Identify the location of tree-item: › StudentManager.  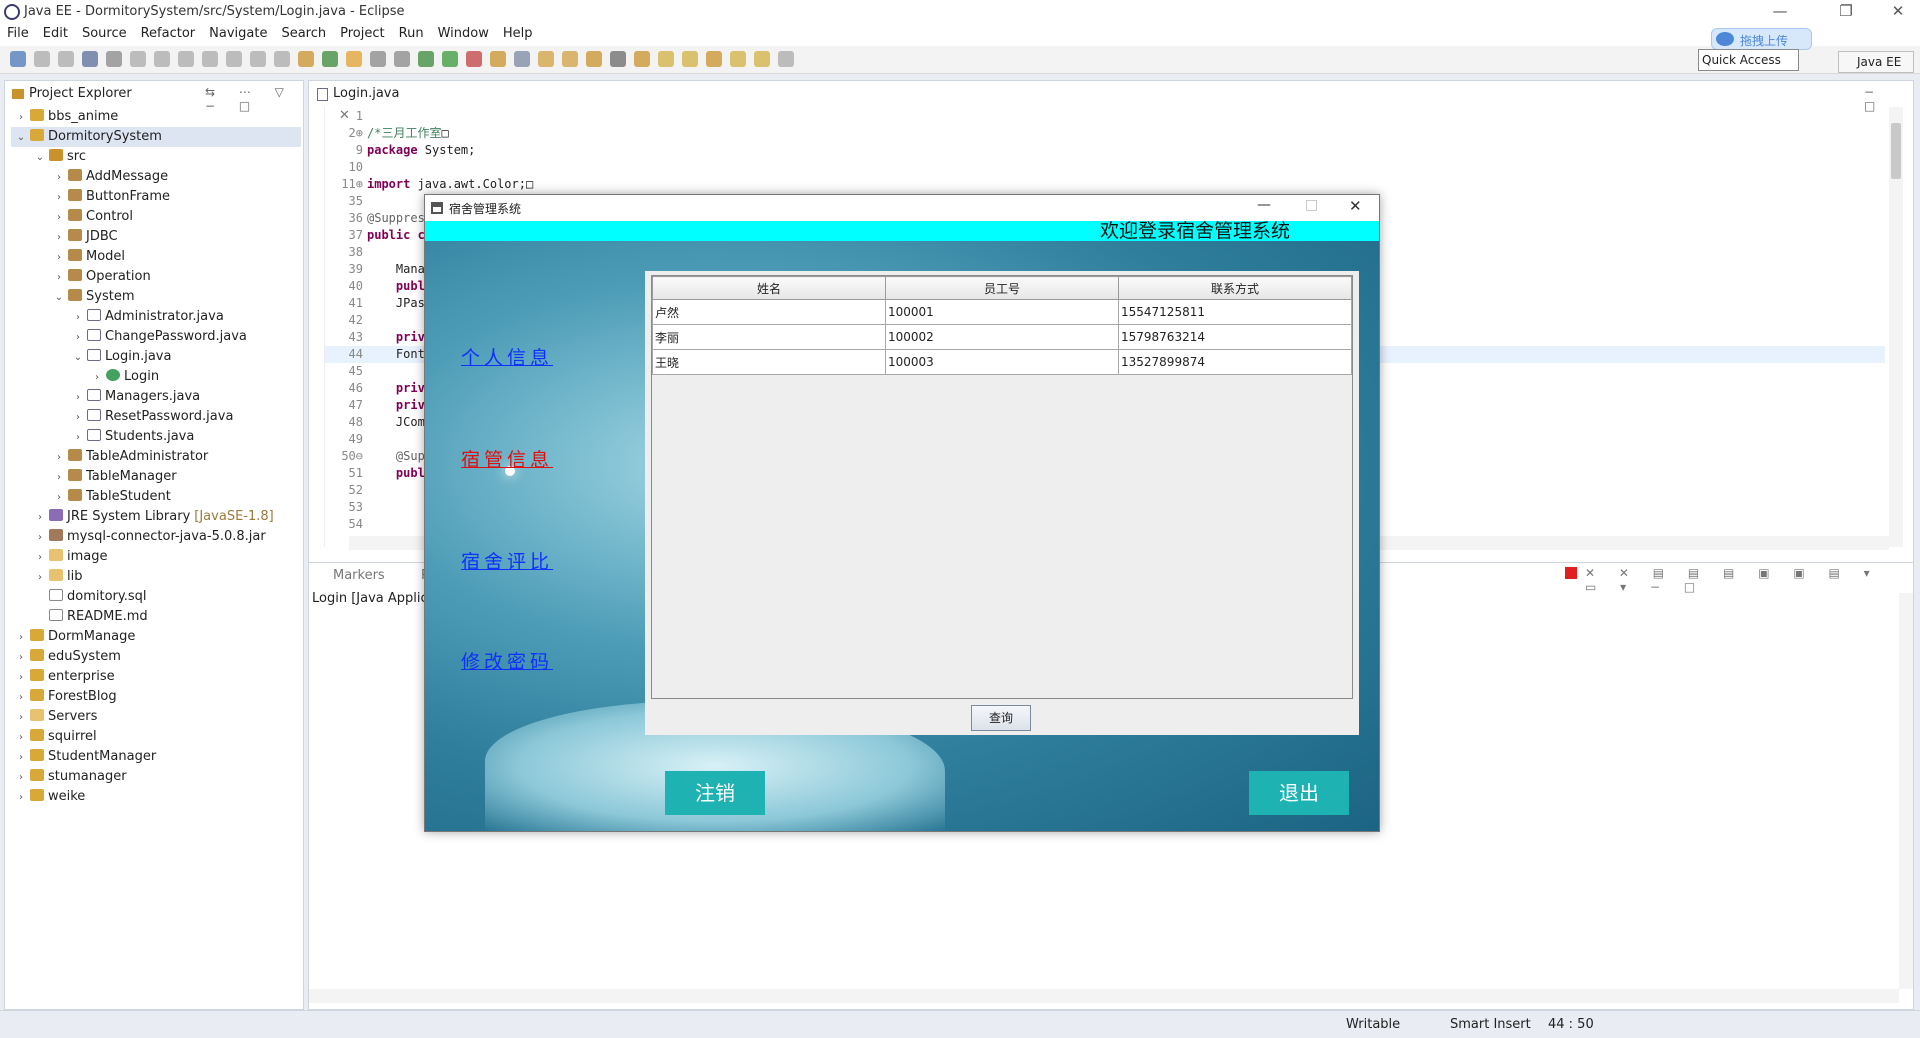
(156, 757).